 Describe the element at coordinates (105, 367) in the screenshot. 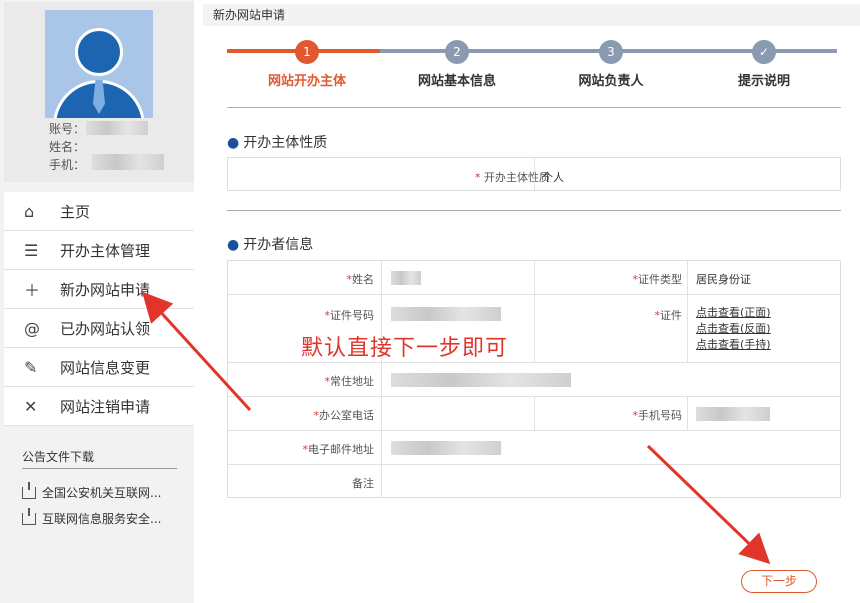

I see `sidebar-item-label: 网站信息变更` at that location.